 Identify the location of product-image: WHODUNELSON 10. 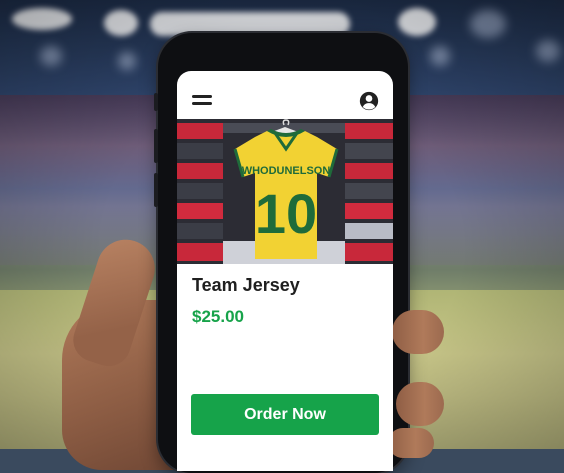
(285, 191).